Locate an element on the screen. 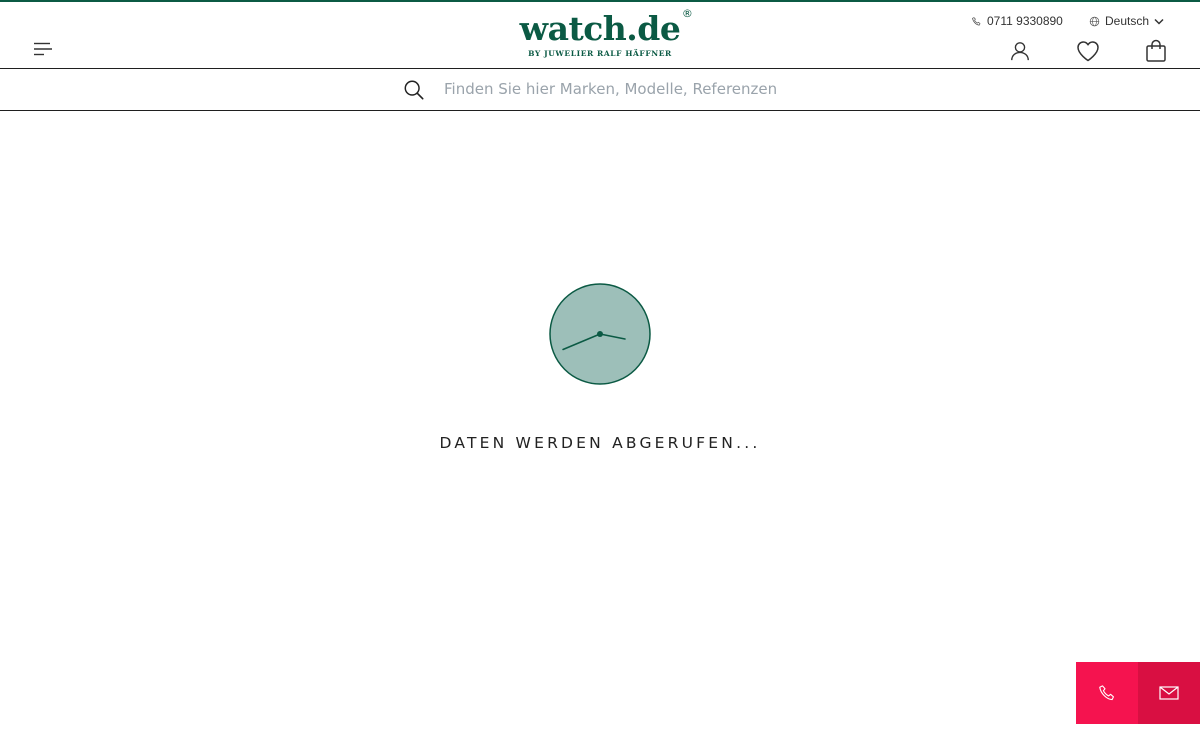  contact-call-button is located at coordinates (1107, 693).